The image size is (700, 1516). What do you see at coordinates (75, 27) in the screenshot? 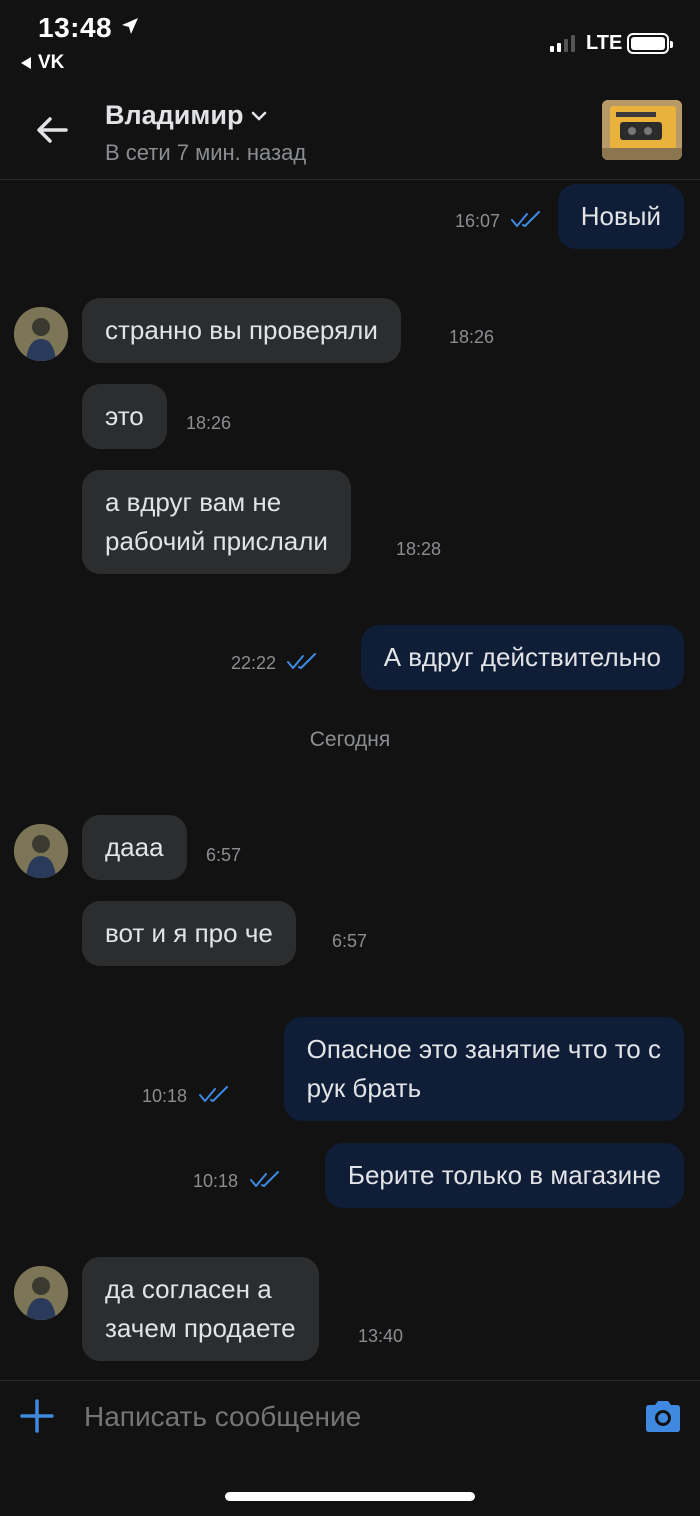
I see `status-time: 13:48` at bounding box center [75, 27].